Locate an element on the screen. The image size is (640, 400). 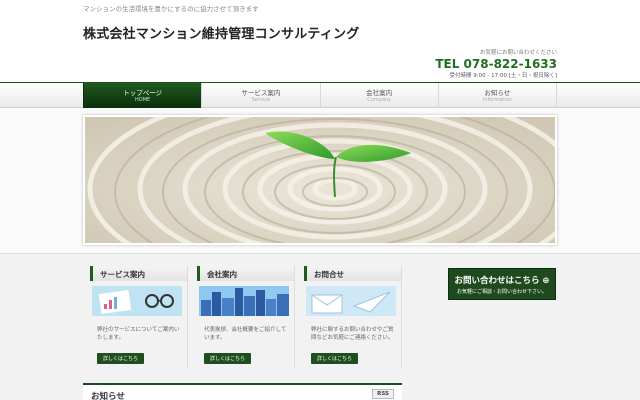
company-thumbnail is located at coordinates (244, 301).